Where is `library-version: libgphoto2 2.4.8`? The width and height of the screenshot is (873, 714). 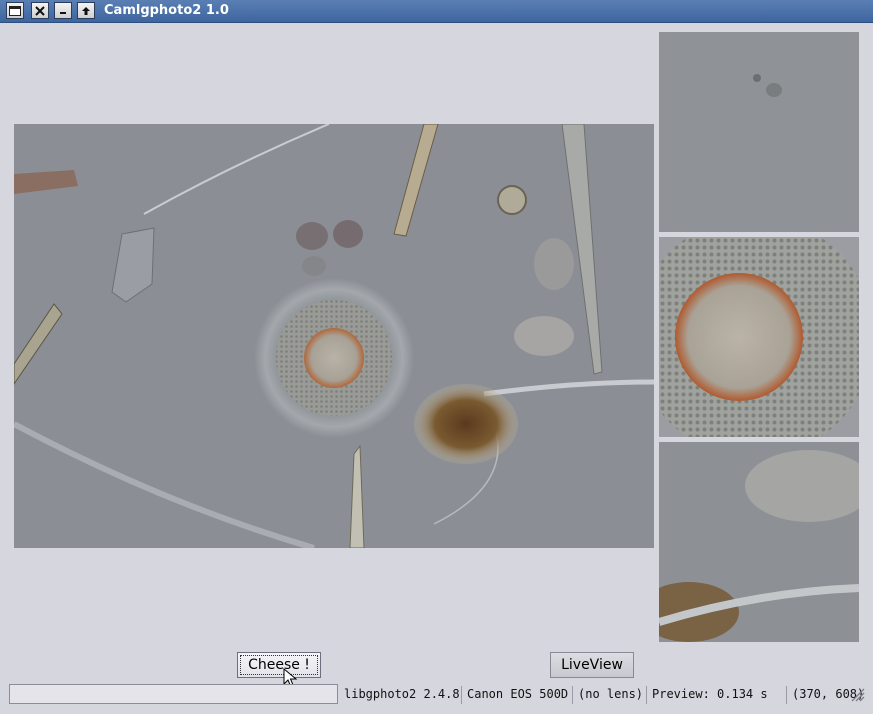 library-version: libgphoto2 2.4.8 is located at coordinates (402, 694).